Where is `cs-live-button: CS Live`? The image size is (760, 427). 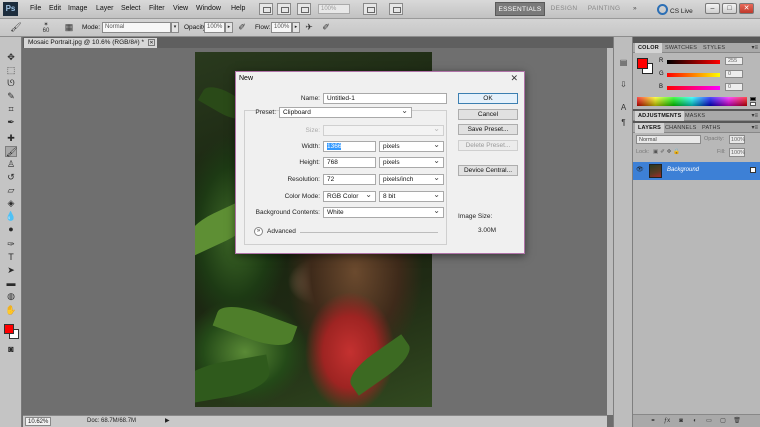 cs-live-button: CS Live is located at coordinates (675, 9).